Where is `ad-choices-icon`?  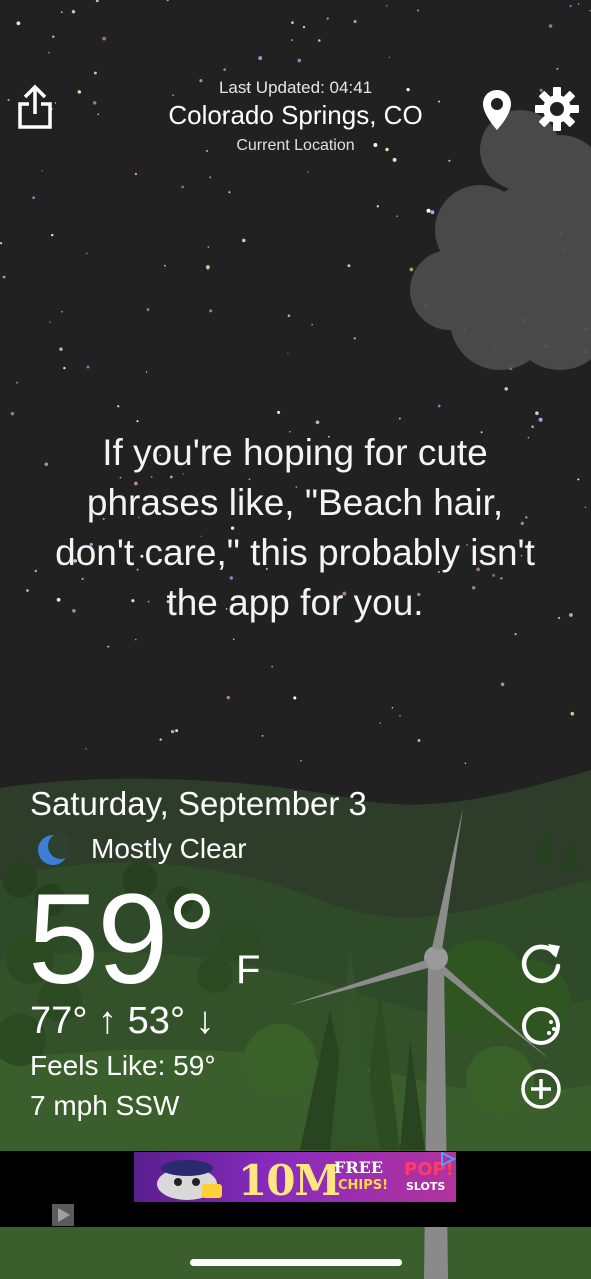
ad-choices-icon is located at coordinates (448, 1159).